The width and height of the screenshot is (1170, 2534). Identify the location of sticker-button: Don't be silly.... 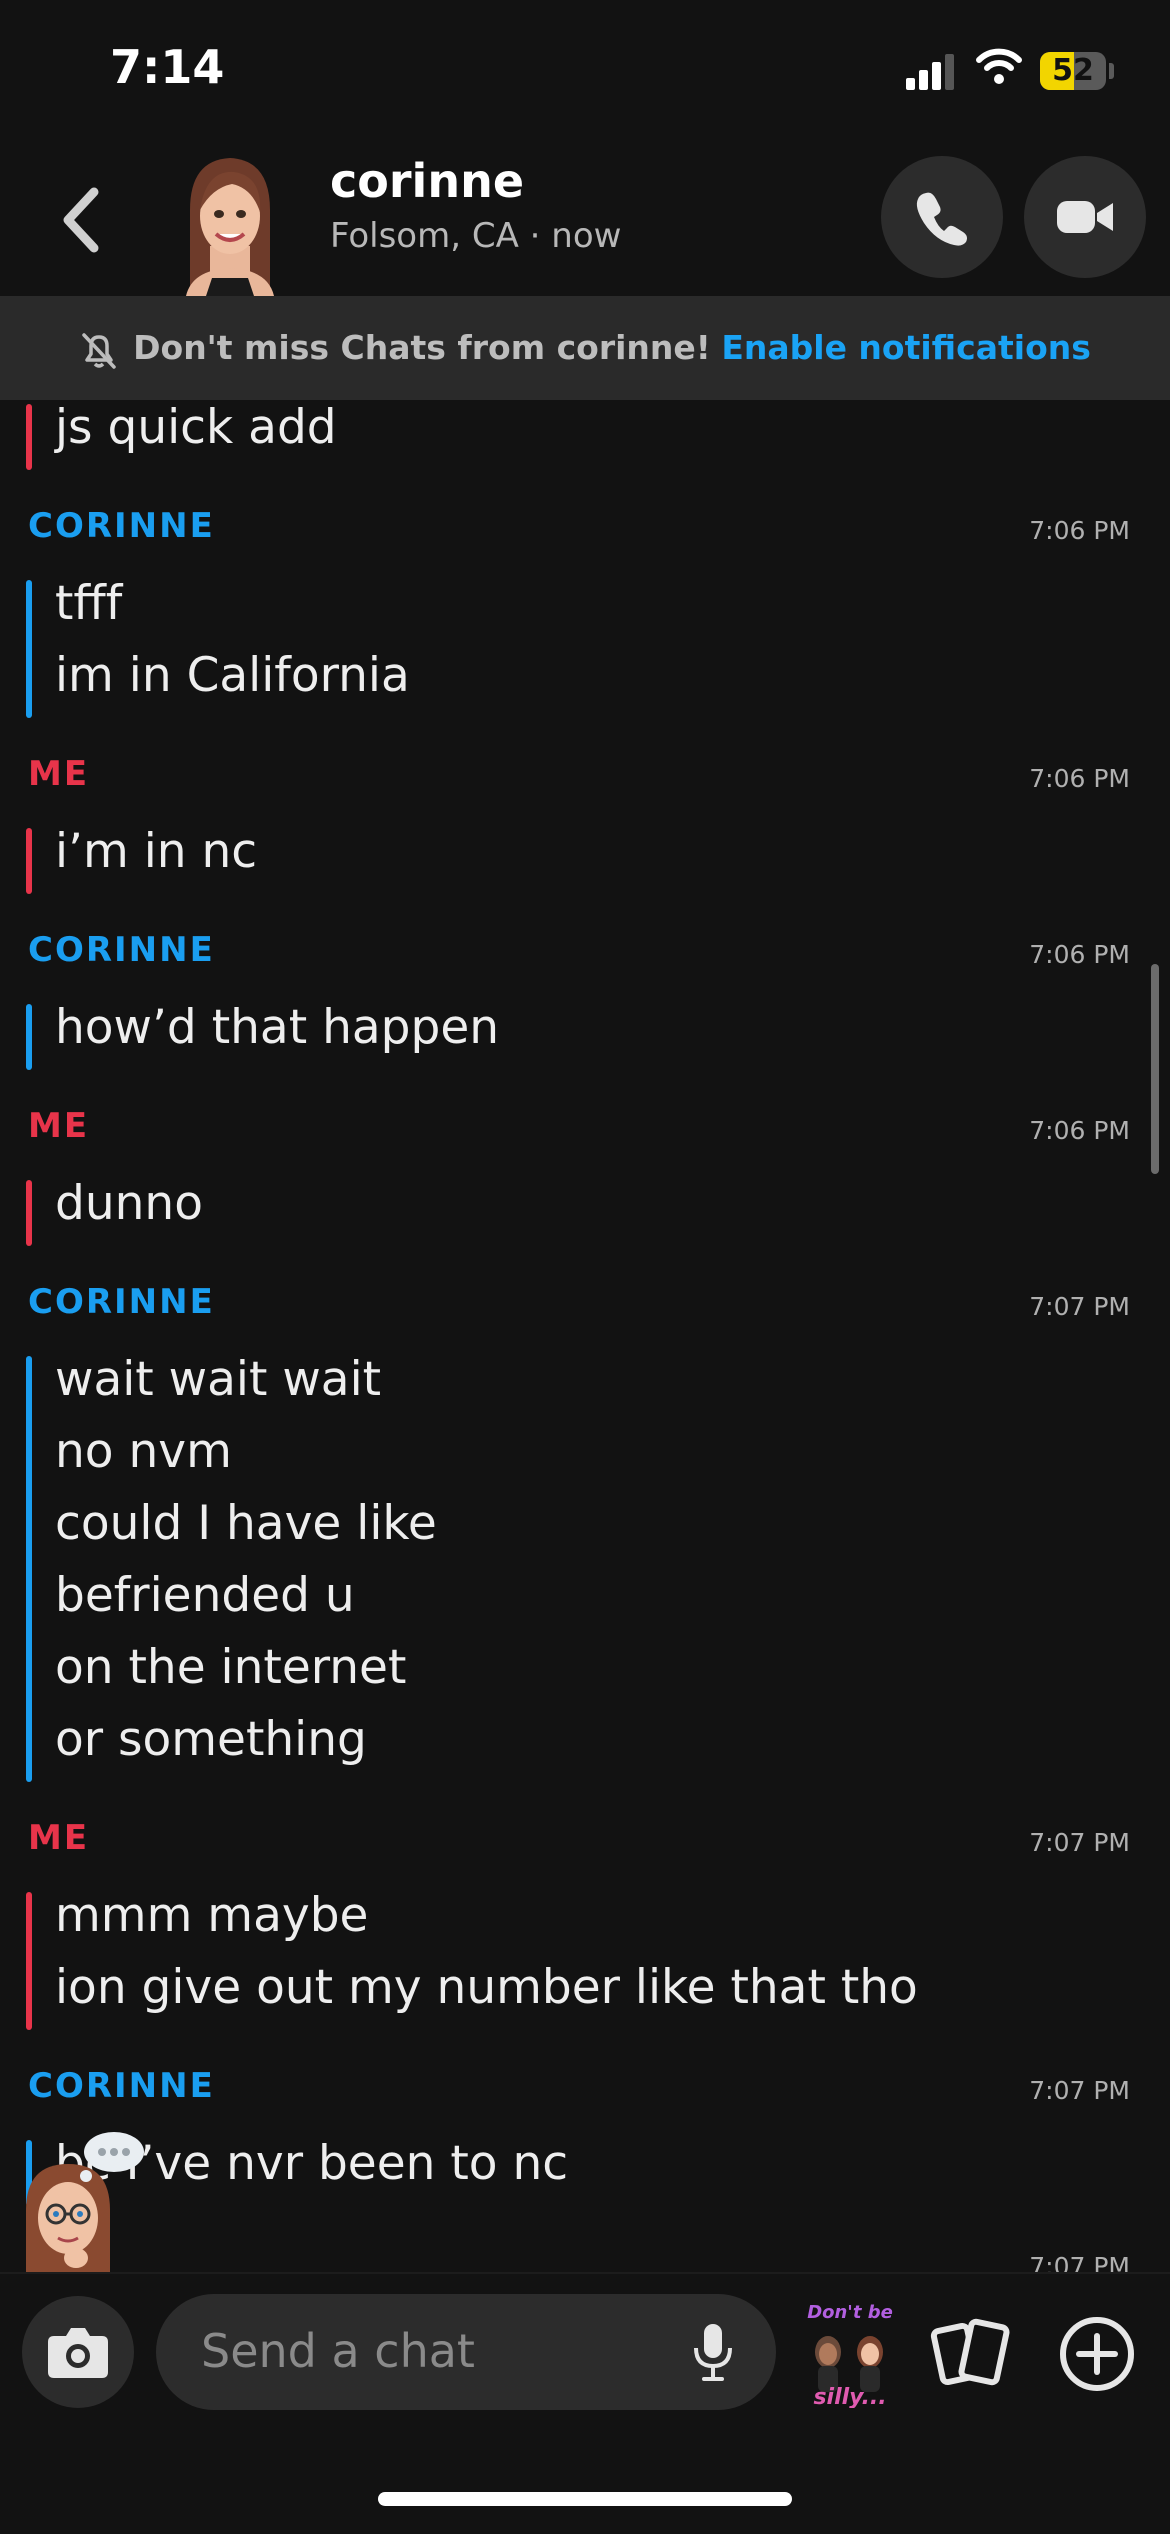
(850, 2354).